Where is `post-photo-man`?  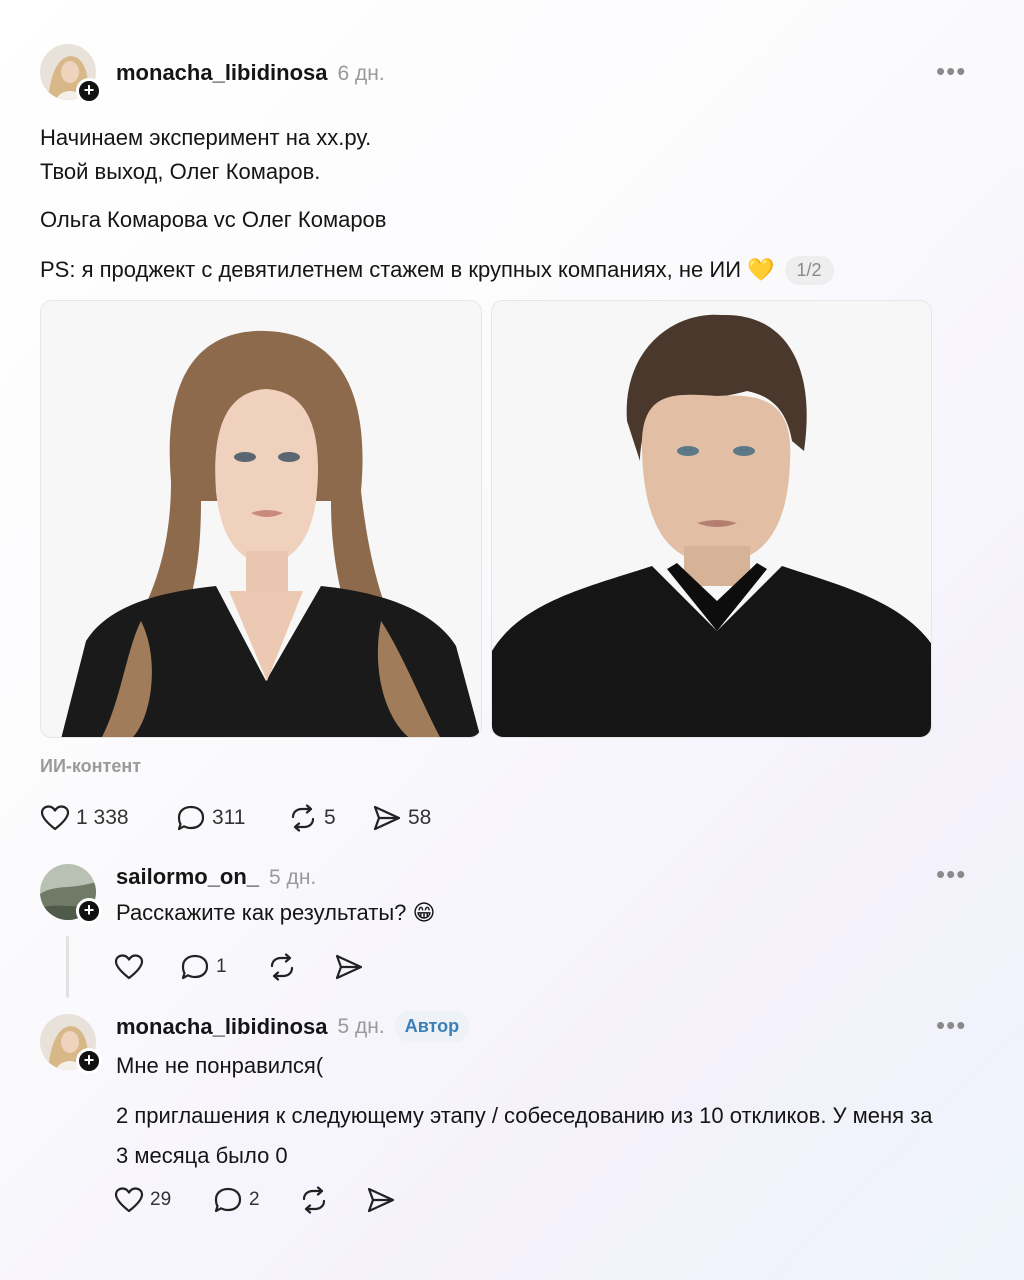
post-photo-man is located at coordinates (711, 519).